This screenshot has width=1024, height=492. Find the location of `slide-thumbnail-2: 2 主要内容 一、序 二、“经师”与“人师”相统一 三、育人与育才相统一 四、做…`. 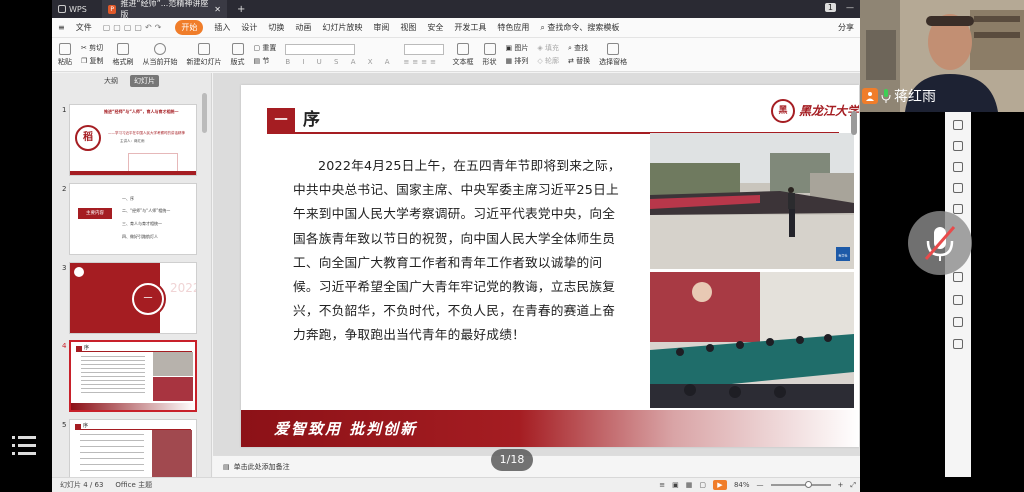

slide-thumbnail-2: 2 主要内容 一、序 二、“经师”与“人师”相统一 三、育人与育才相统一 四、做… is located at coordinates (131, 221).